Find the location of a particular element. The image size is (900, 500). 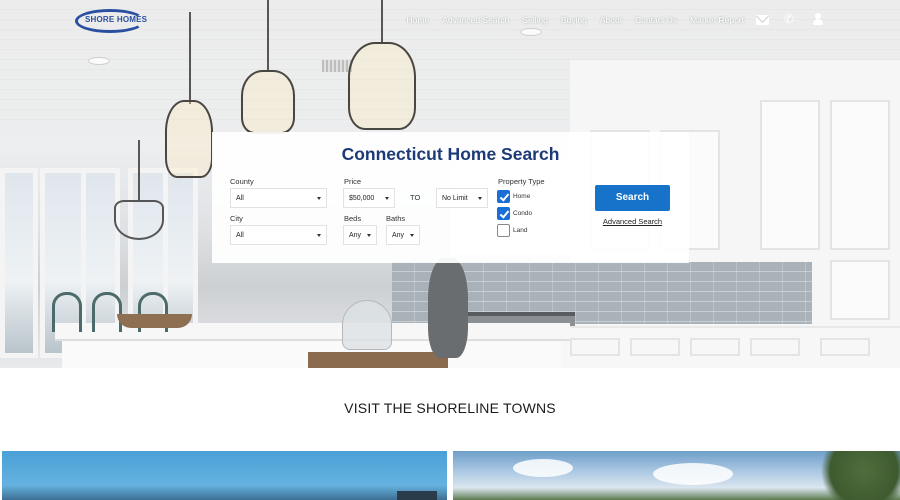

condo-checkbox is located at coordinates (503, 213).